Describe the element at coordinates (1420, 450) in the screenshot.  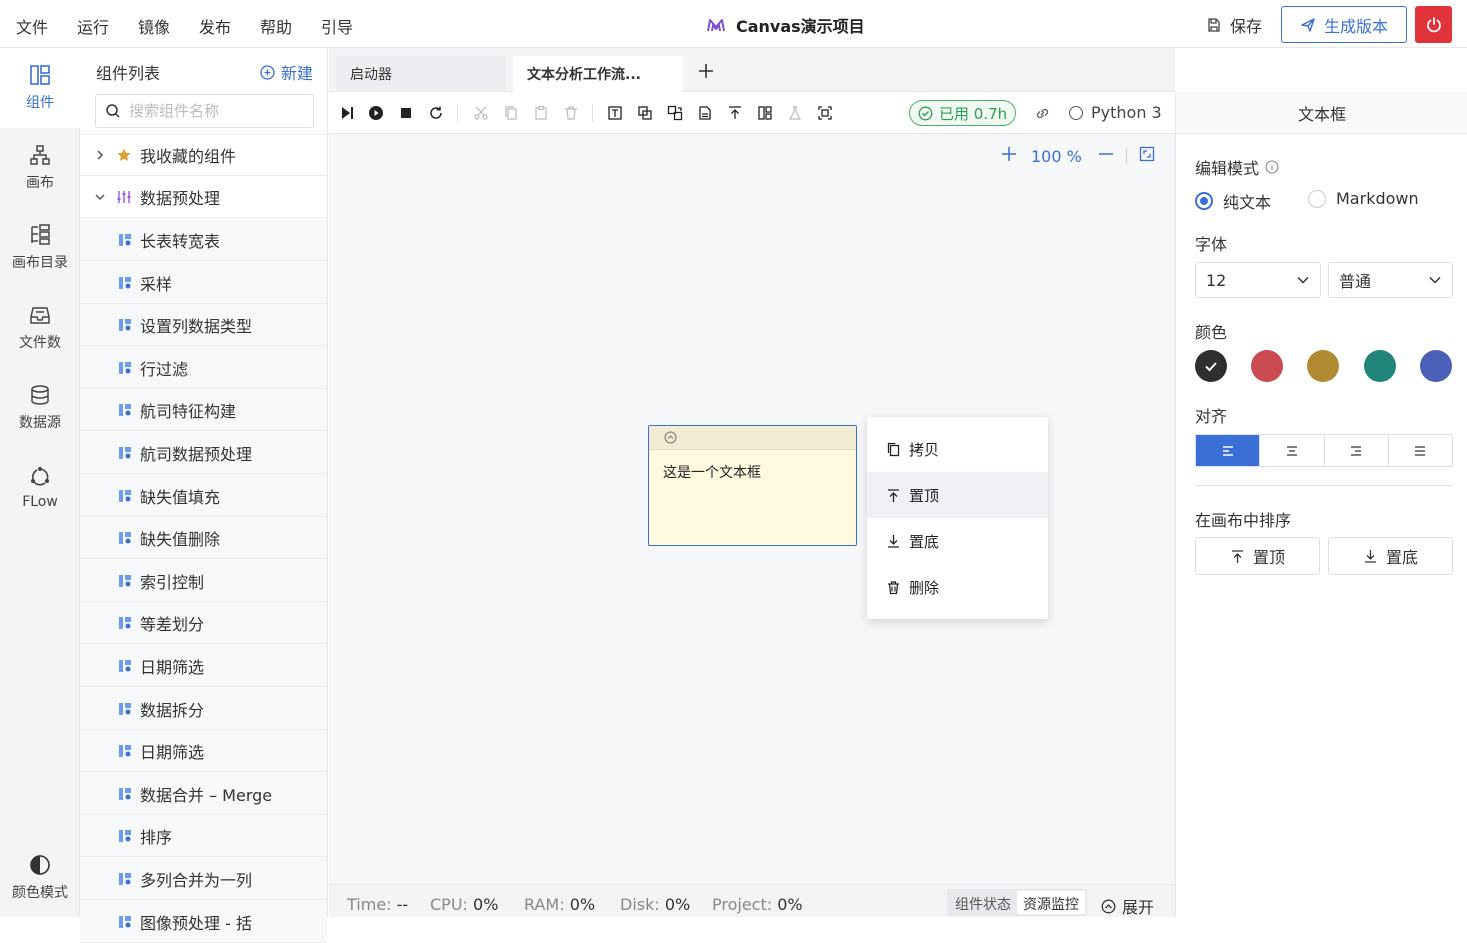
I see `align-justify-button` at that location.